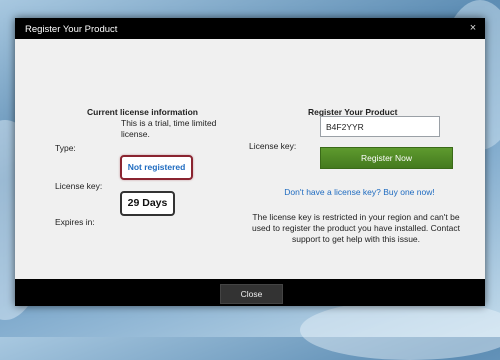  I want to click on window-title: Register Your Product, so click(71, 29).